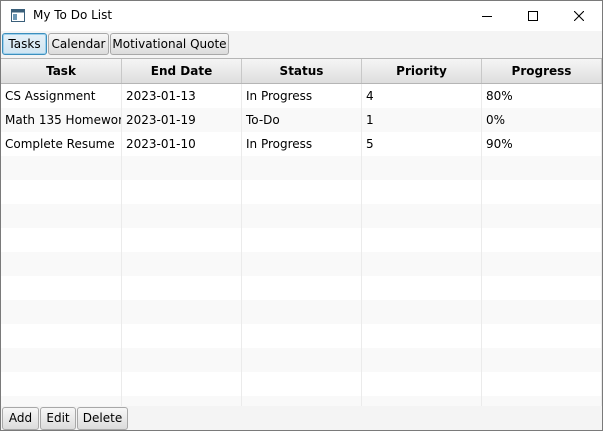 The width and height of the screenshot is (603, 431). What do you see at coordinates (422, 144) in the screenshot?
I see `cell-priority: 5` at bounding box center [422, 144].